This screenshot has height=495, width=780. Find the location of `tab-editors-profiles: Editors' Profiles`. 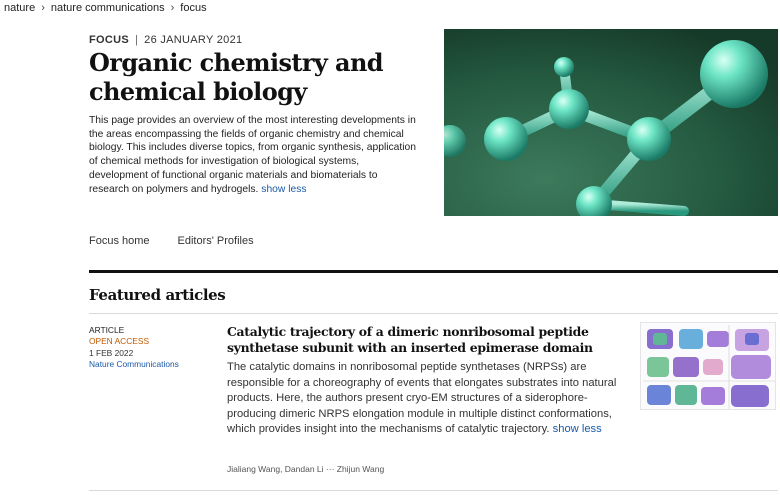

tab-editors-profiles: Editors' Profiles is located at coordinates (216, 241).